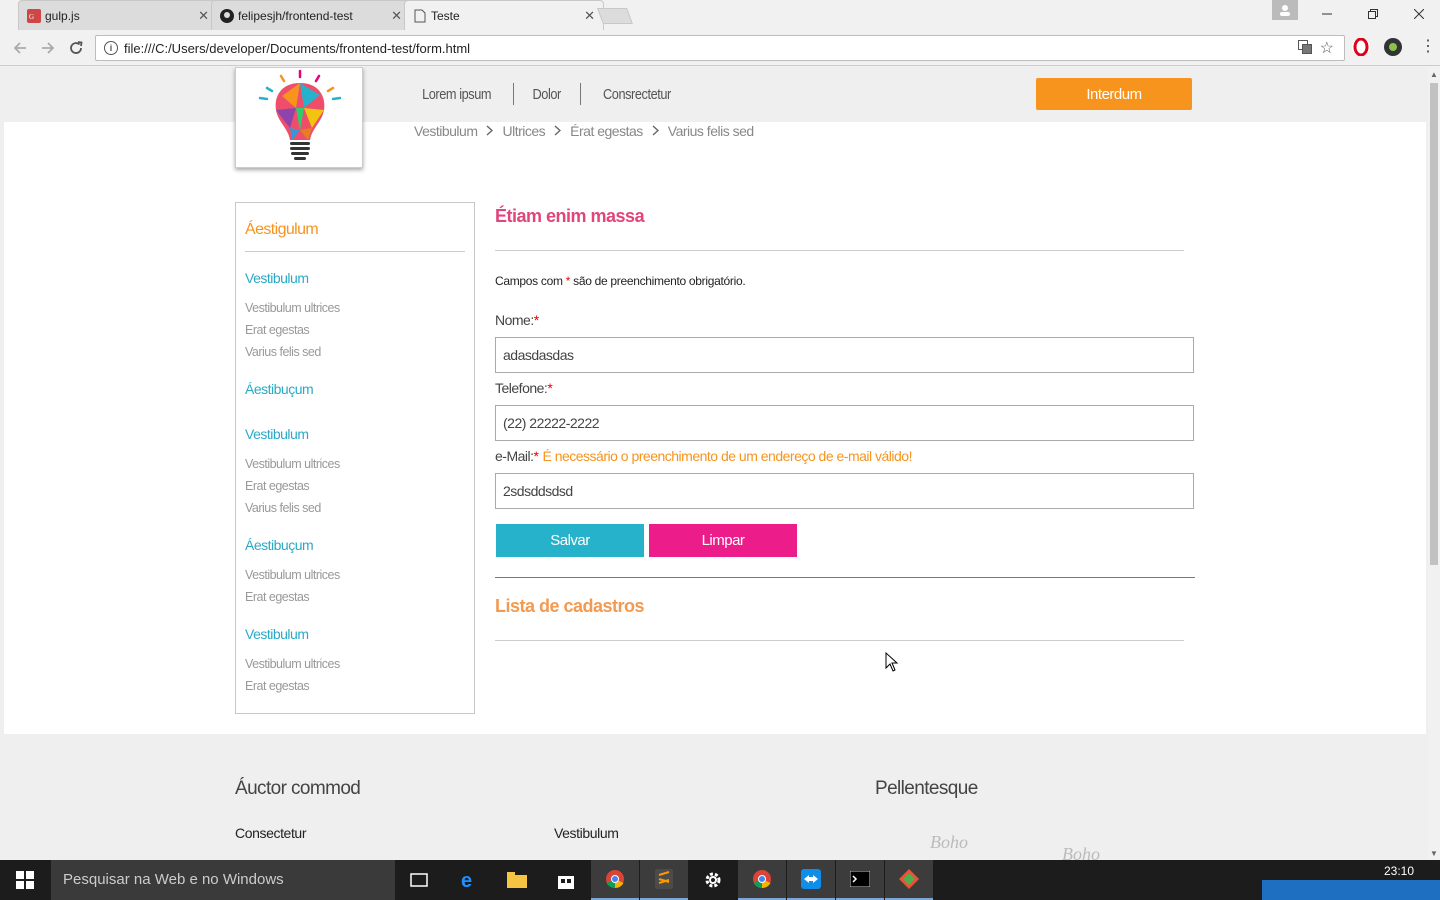 The width and height of the screenshot is (1440, 900). Describe the element at coordinates (1399, 871) in the screenshot. I see `clock: 23:10` at that location.